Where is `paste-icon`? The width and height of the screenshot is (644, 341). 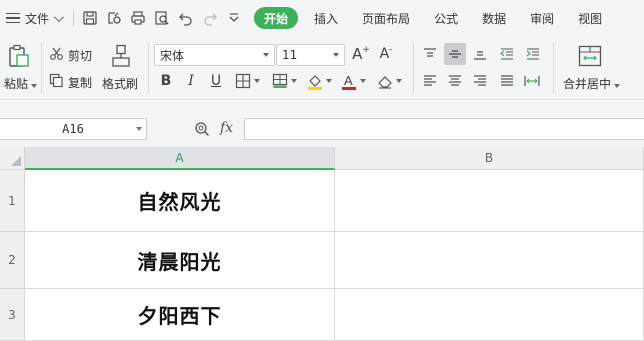 paste-icon is located at coordinates (19, 55).